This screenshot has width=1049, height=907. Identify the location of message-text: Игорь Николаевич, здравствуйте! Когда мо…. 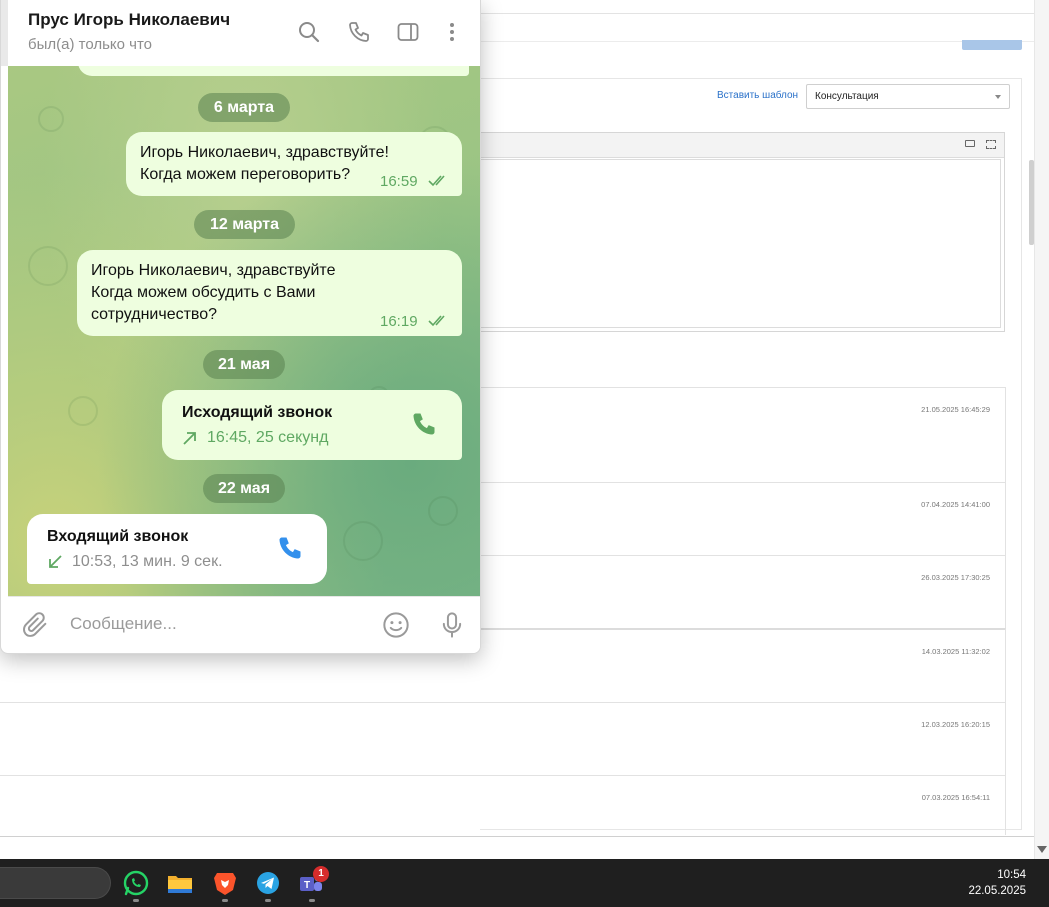
(264, 163).